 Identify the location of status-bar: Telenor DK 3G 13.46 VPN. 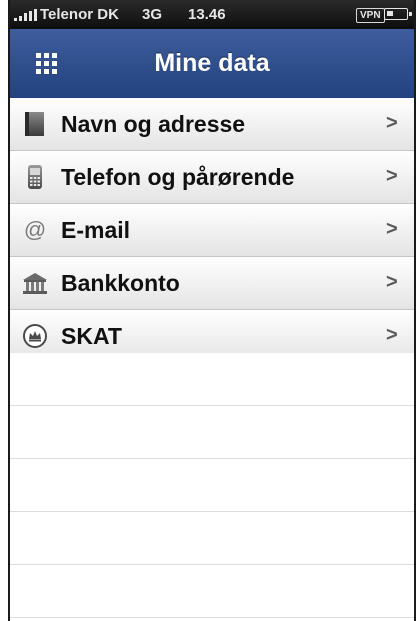
(212, 14).